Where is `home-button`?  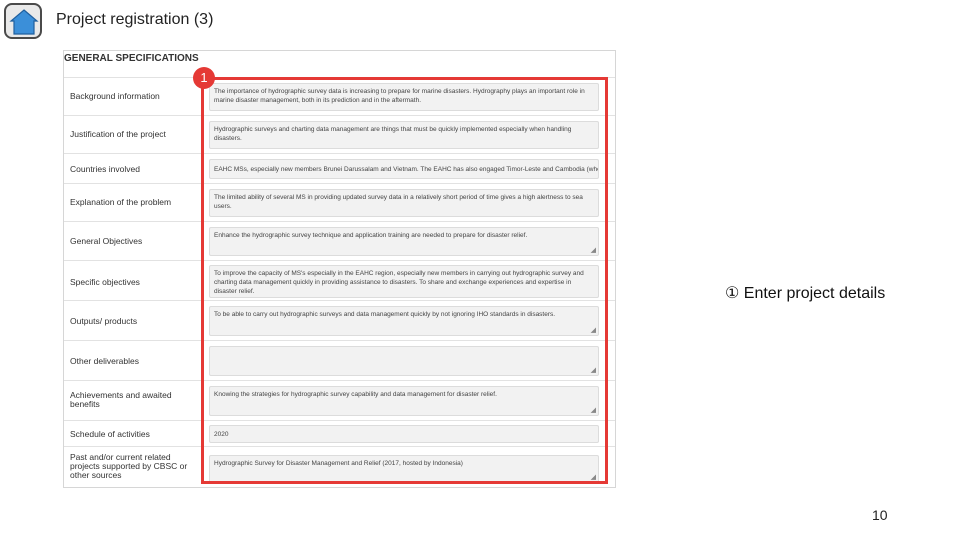
home-button is located at coordinates (23, 21).